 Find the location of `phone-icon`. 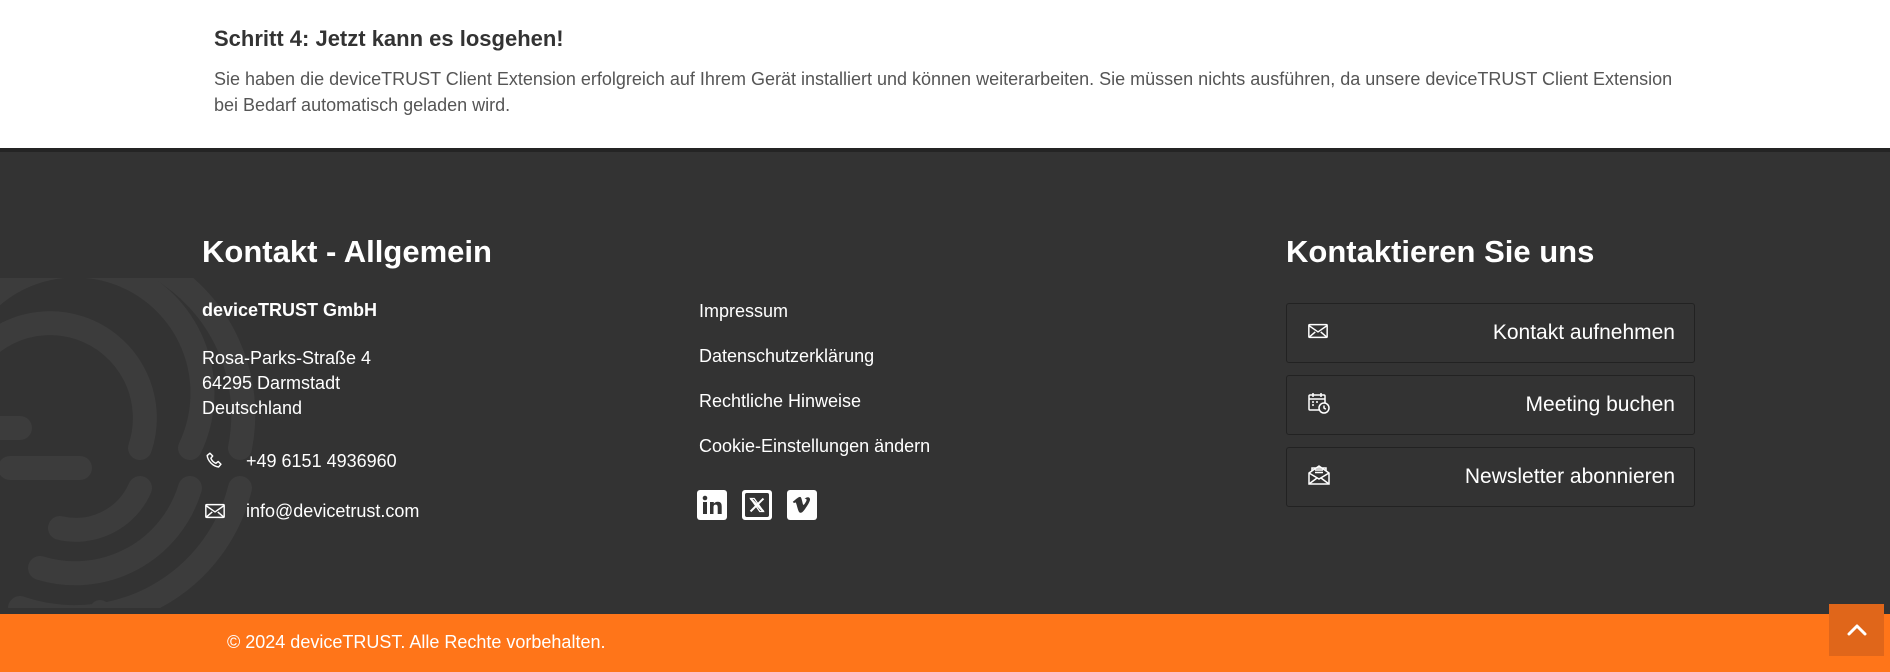

phone-icon is located at coordinates (215, 461).